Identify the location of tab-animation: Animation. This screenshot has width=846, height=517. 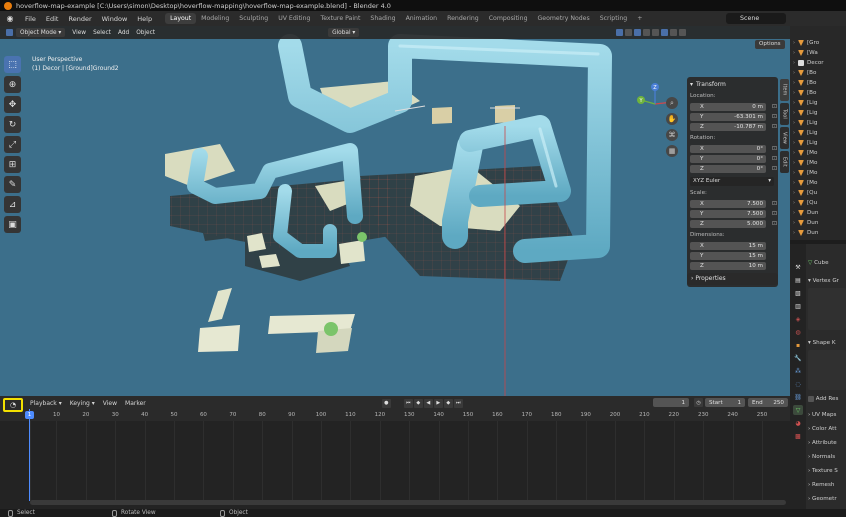
(422, 18).